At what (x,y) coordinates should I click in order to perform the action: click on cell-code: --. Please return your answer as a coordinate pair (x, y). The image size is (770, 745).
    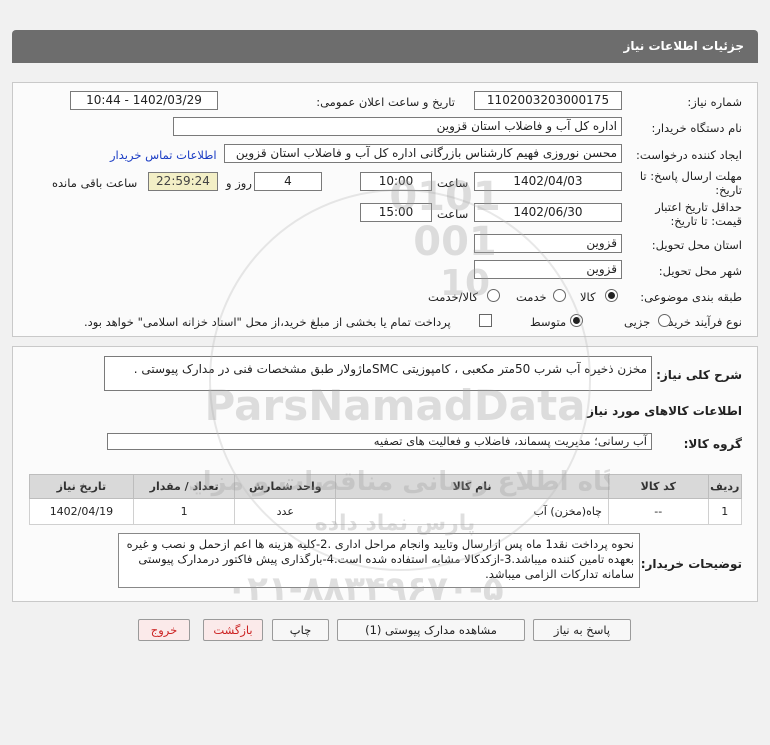
    Looking at the image, I should click on (658, 511).